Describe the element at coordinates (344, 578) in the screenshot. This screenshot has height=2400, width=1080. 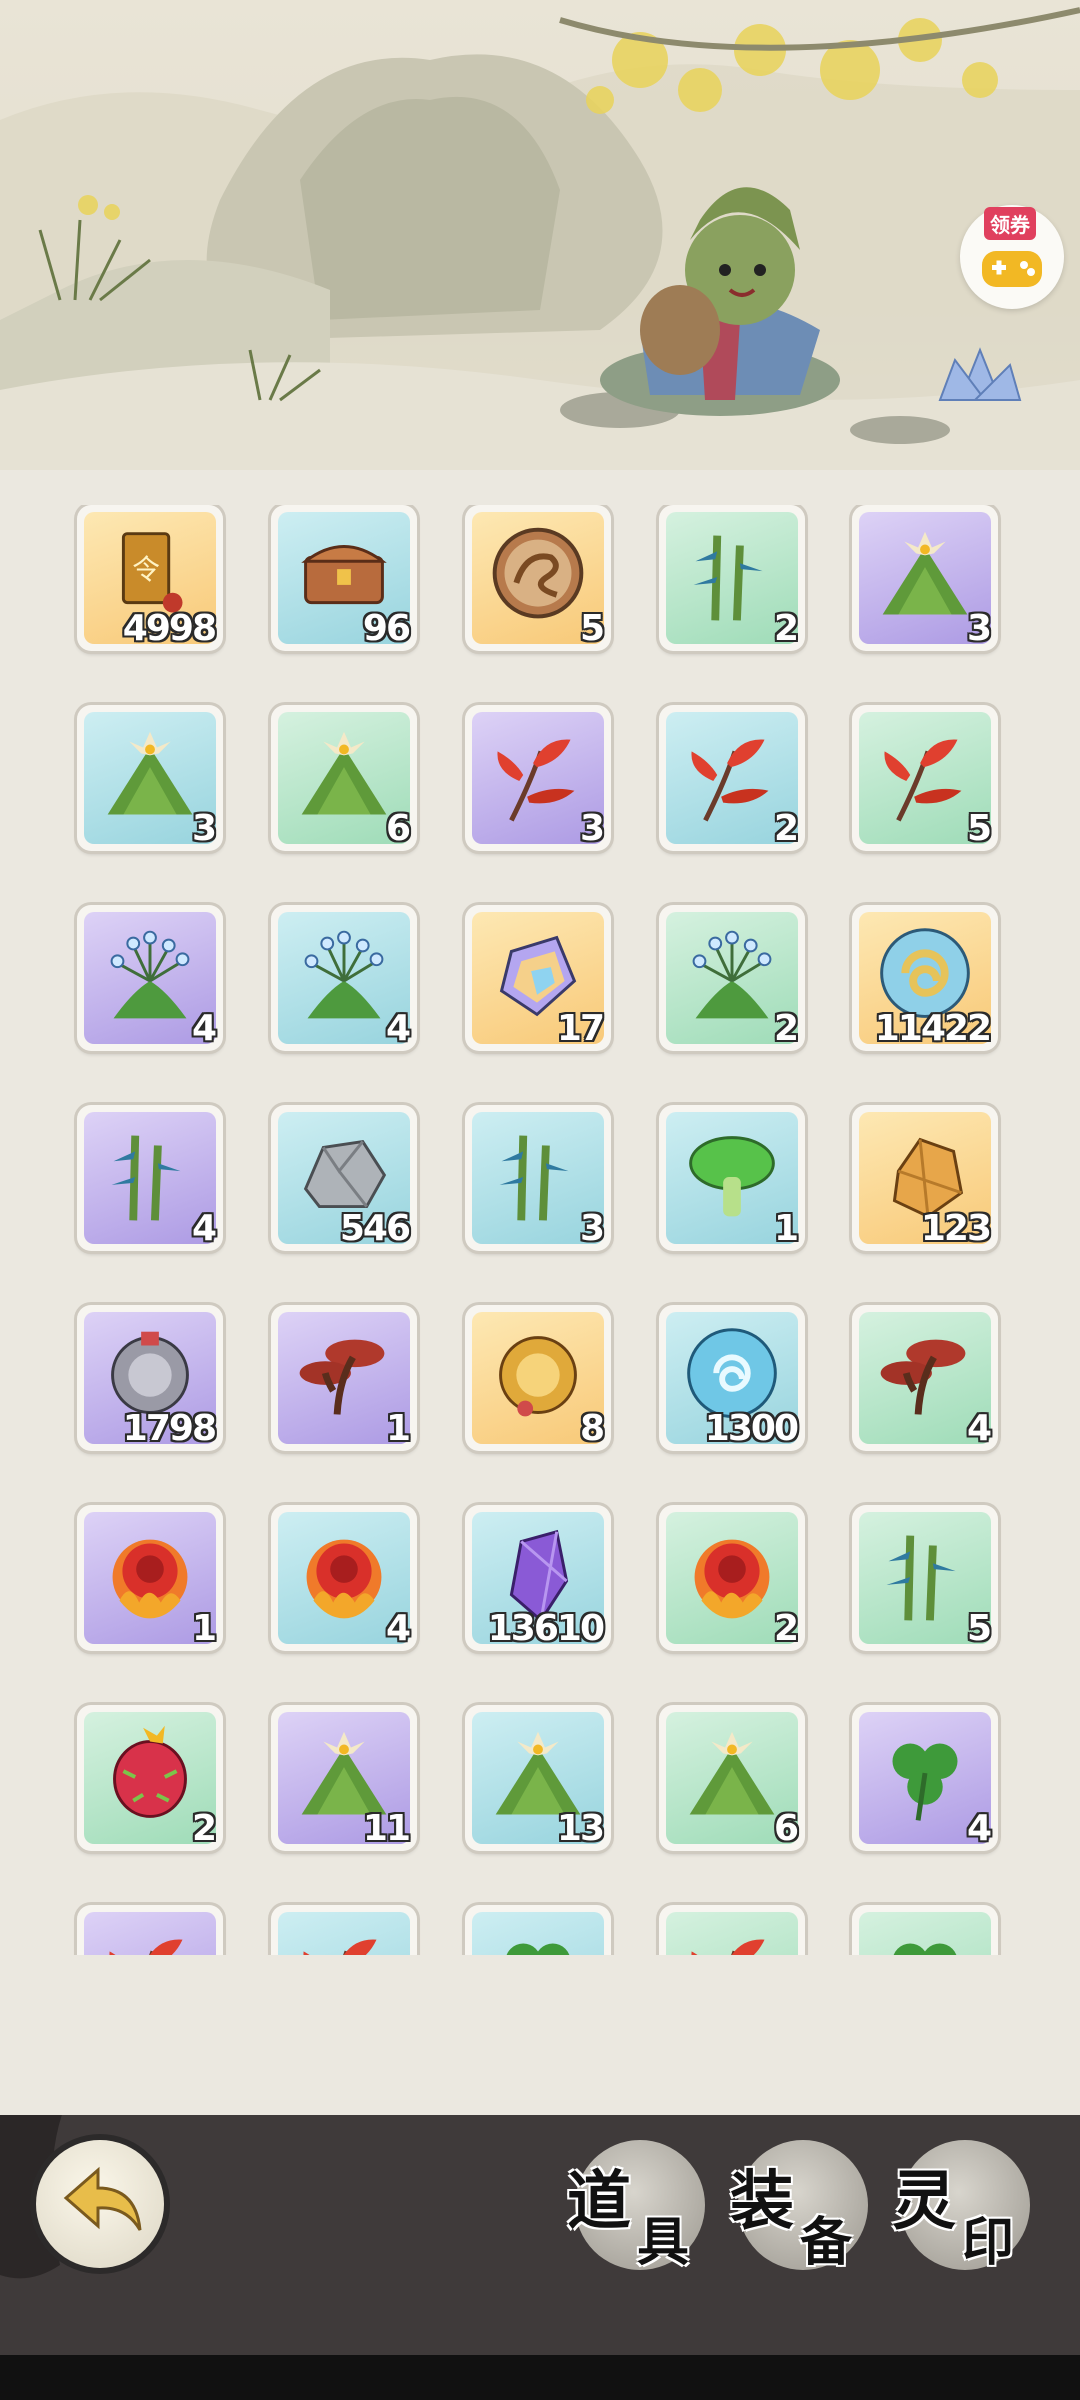
I see `inventory-slot: 96` at that location.